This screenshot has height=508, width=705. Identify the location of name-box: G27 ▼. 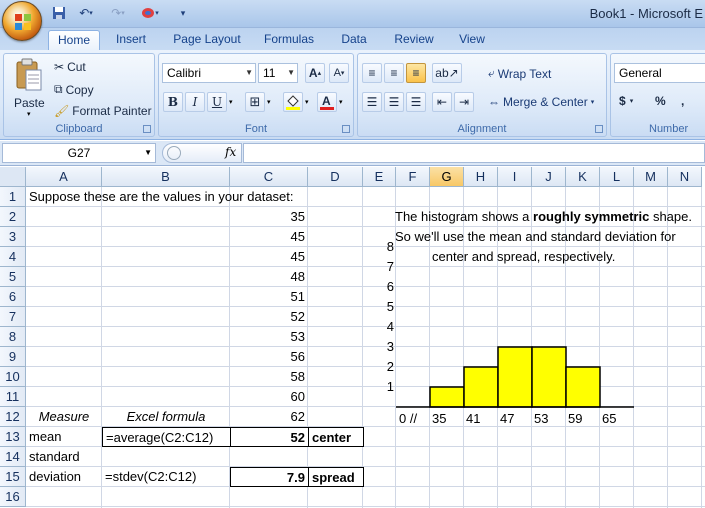
(79, 153).